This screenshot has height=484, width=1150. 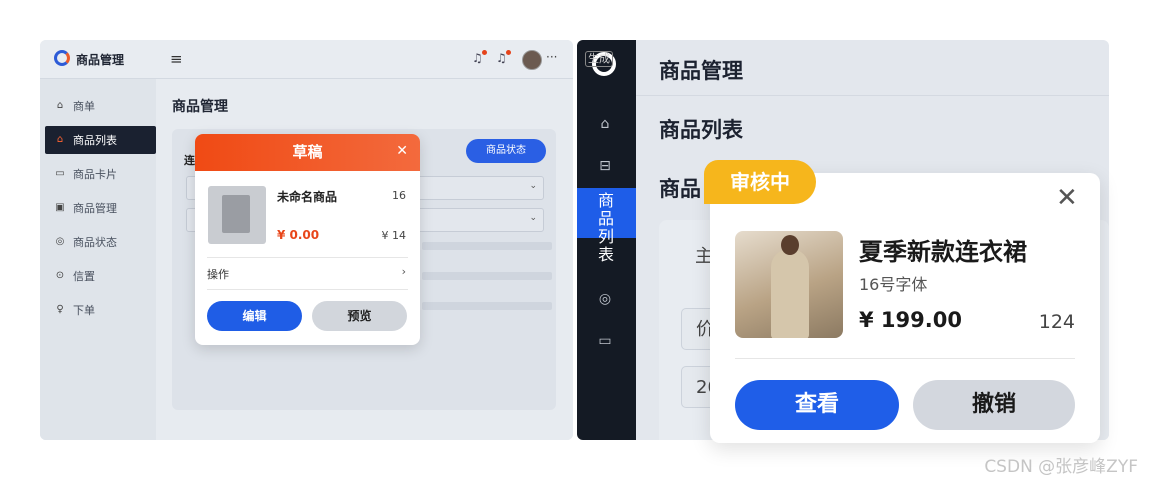 I want to click on font-size-value: 16, so click(x=399, y=195).